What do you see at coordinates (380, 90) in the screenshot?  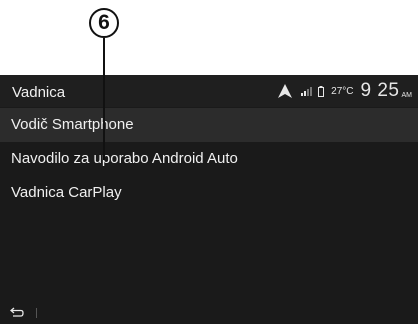 I see `clock-time: 9 25` at bounding box center [380, 90].